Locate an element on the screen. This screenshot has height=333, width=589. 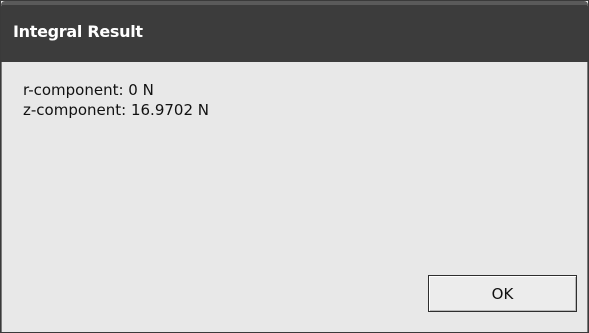
title-bar-highlight is located at coordinates (294, 3).